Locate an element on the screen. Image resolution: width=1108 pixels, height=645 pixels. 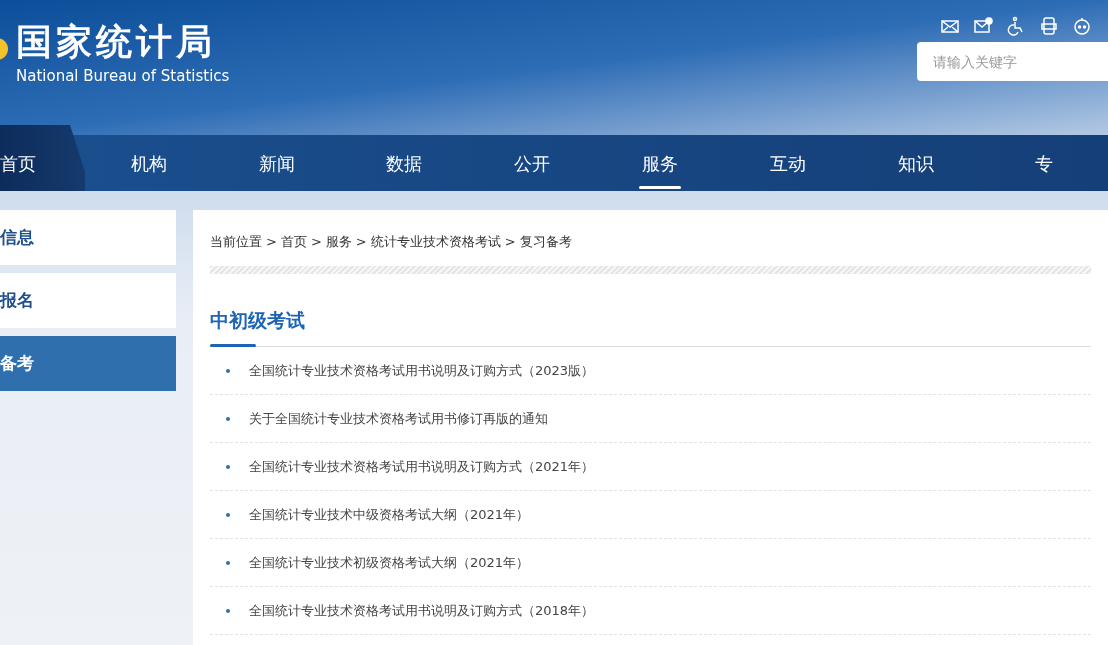
sidebar-item: 信息 is located at coordinates (88, 237).